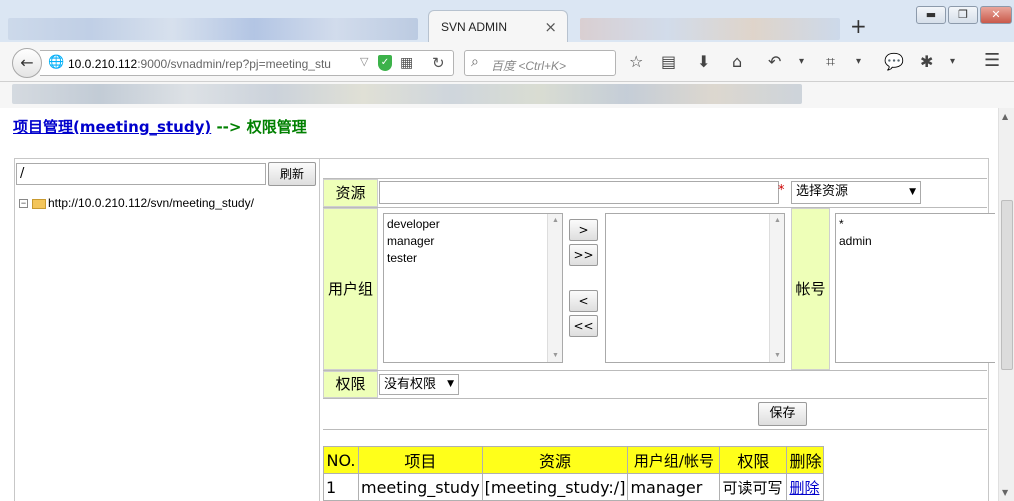  What do you see at coordinates (636, 61) in the screenshot?
I see `bookmark-star-icon: ☆` at bounding box center [636, 61].